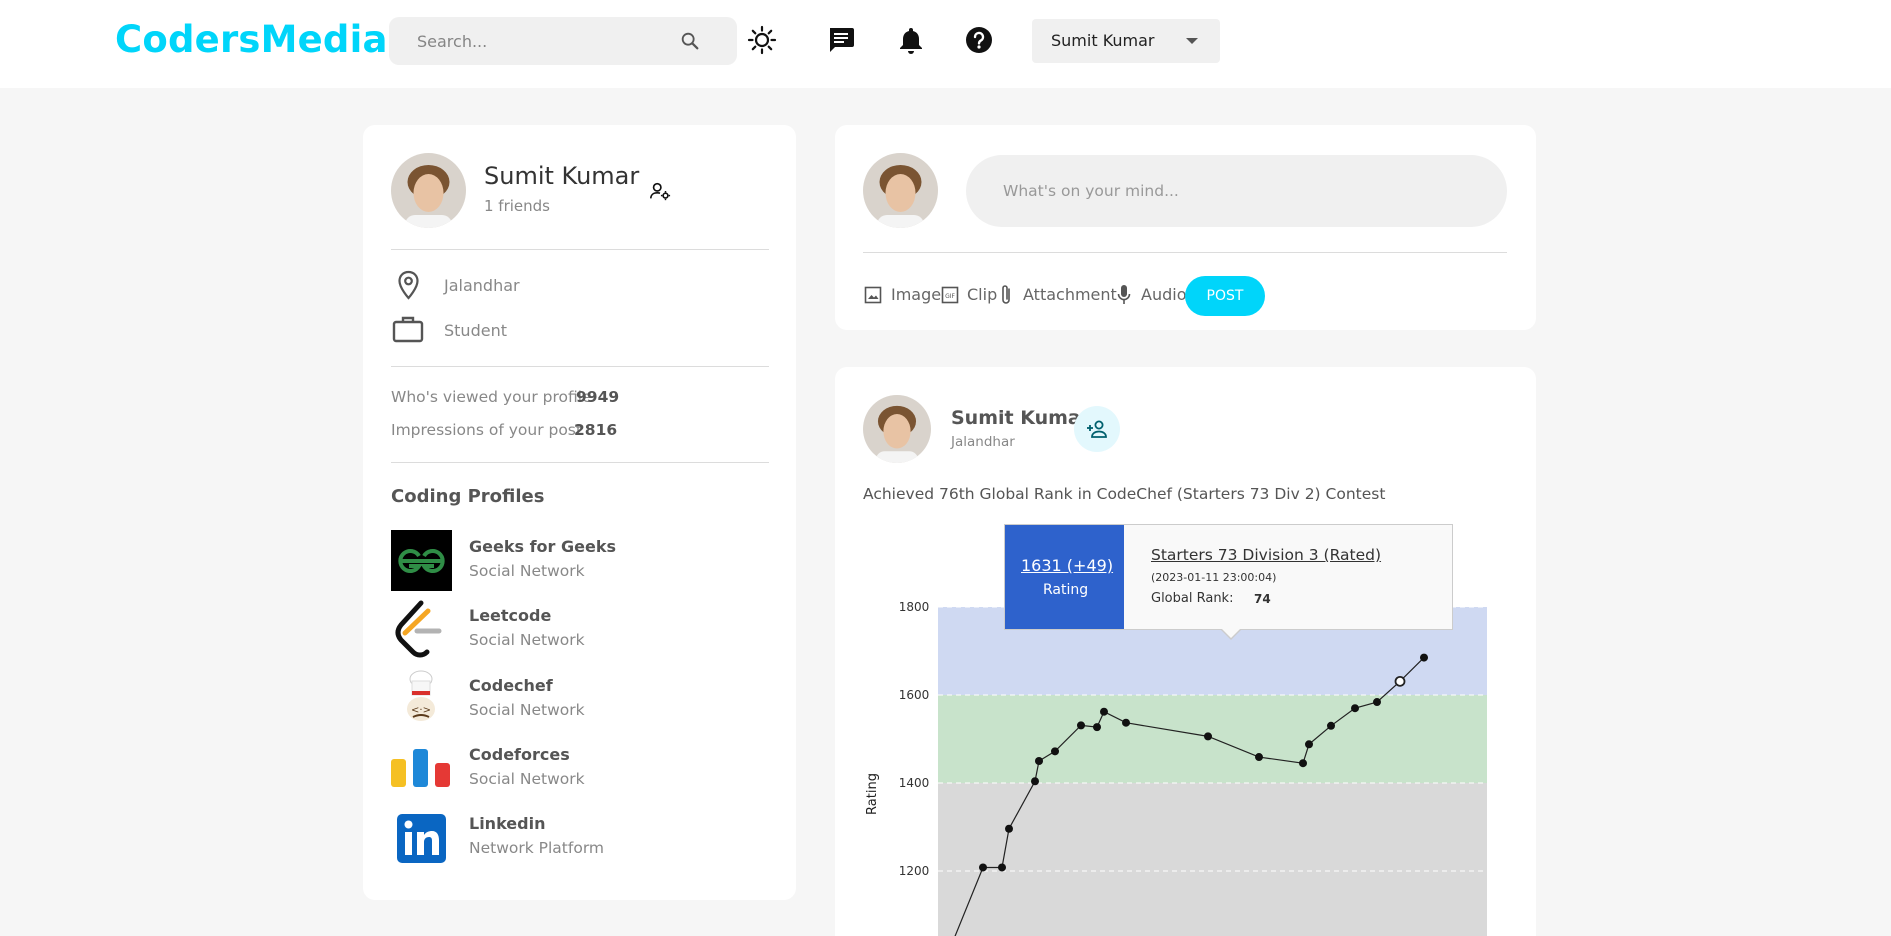  Describe the element at coordinates (421, 699) in the screenshot. I see `codechef-logo-icon: <·>` at that location.